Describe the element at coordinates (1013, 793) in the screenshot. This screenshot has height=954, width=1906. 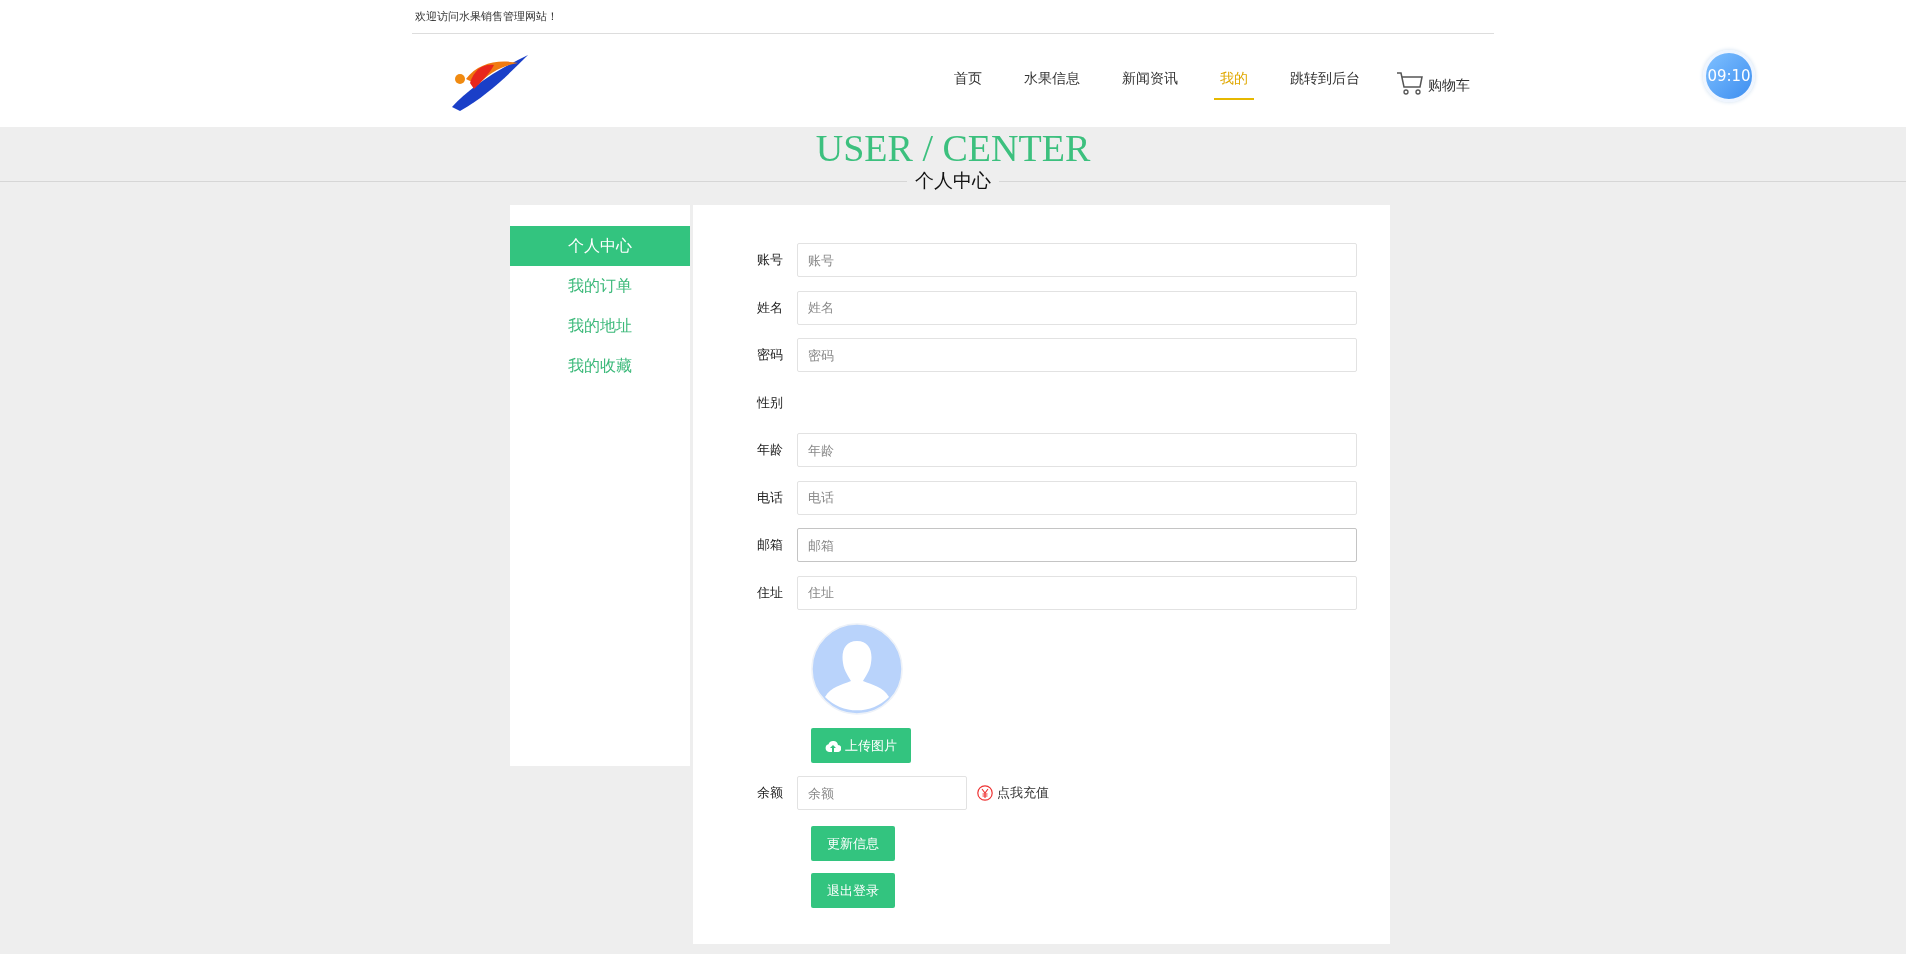
I see `recharge-link: 点我充值` at that location.